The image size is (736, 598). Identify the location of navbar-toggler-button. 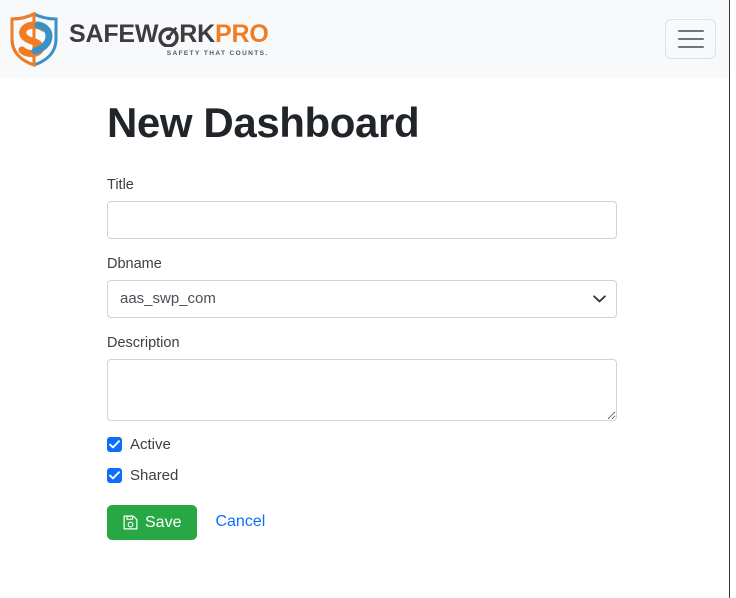
(690, 39).